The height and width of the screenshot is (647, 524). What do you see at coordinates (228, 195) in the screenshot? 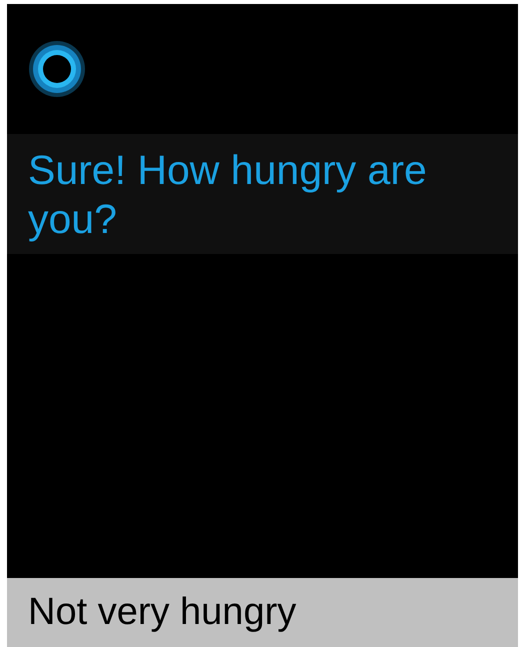
I see `prompt-text: Sure! How hungry are you?` at bounding box center [228, 195].